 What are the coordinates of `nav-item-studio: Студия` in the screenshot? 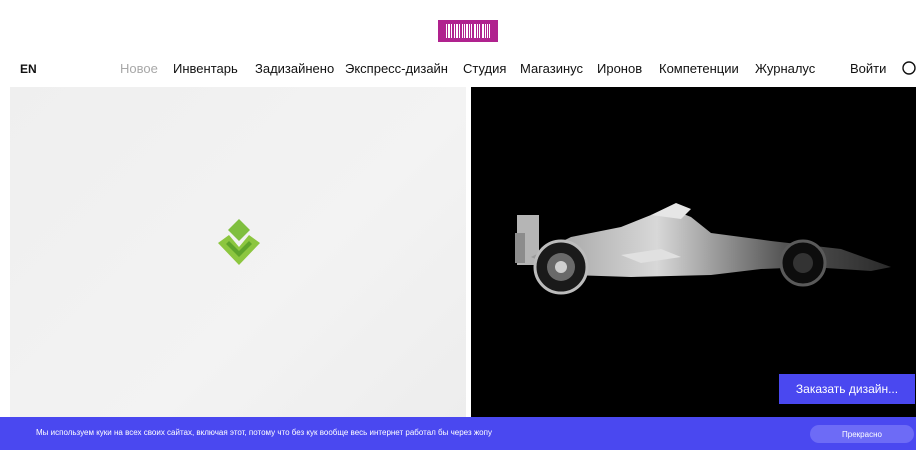 It's located at (484, 68).